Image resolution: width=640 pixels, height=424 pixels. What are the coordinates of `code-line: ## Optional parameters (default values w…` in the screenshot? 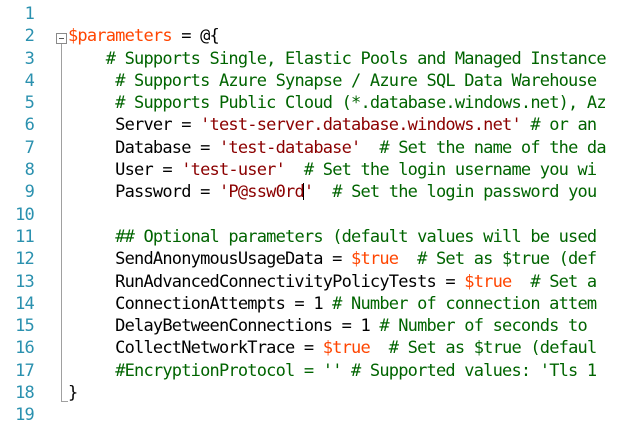 It's located at (354, 237).